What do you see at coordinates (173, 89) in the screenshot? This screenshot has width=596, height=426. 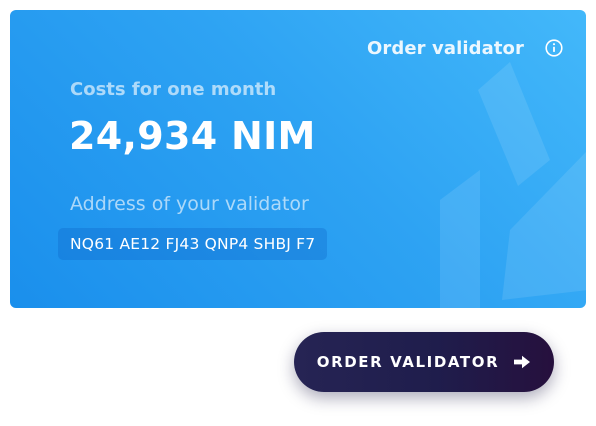 I see `costs-label: Costs for one month` at bounding box center [173, 89].